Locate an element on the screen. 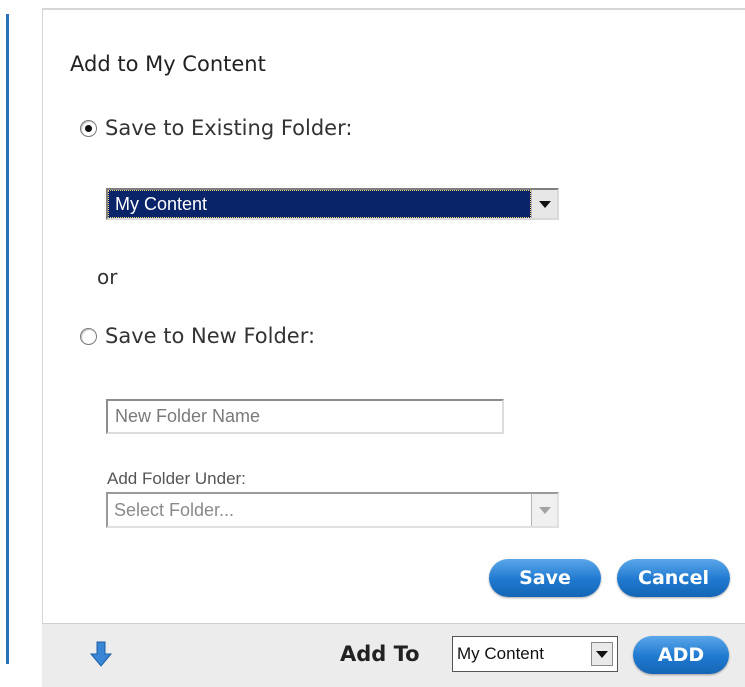  radio-selected-dot is located at coordinates (88, 128).